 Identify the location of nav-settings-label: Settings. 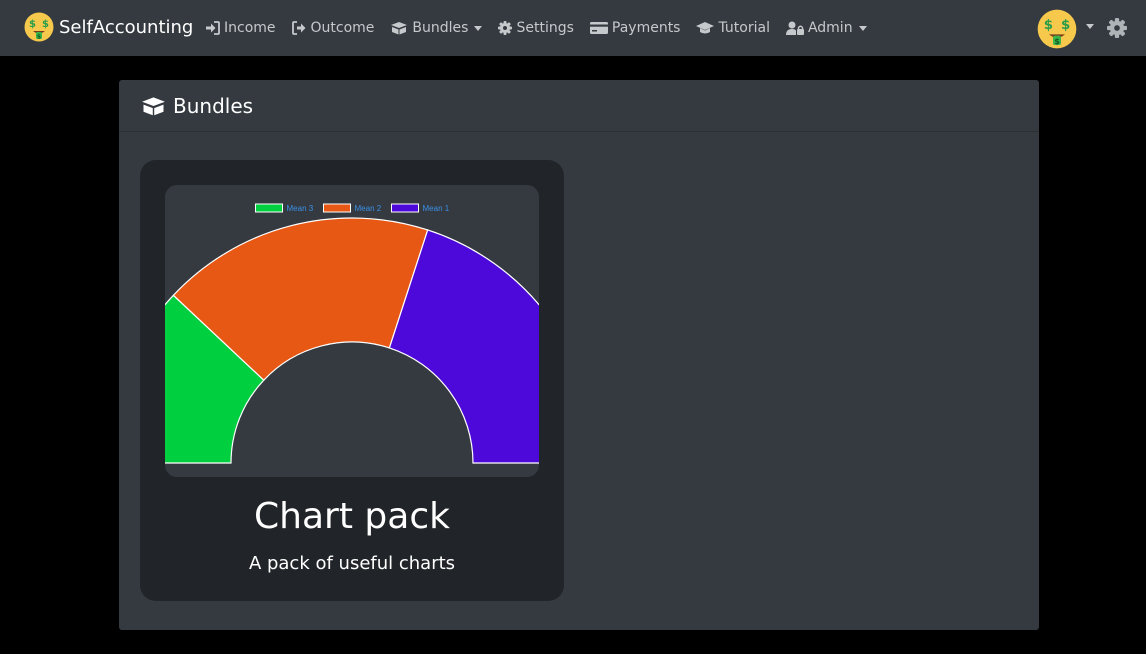
(545, 28).